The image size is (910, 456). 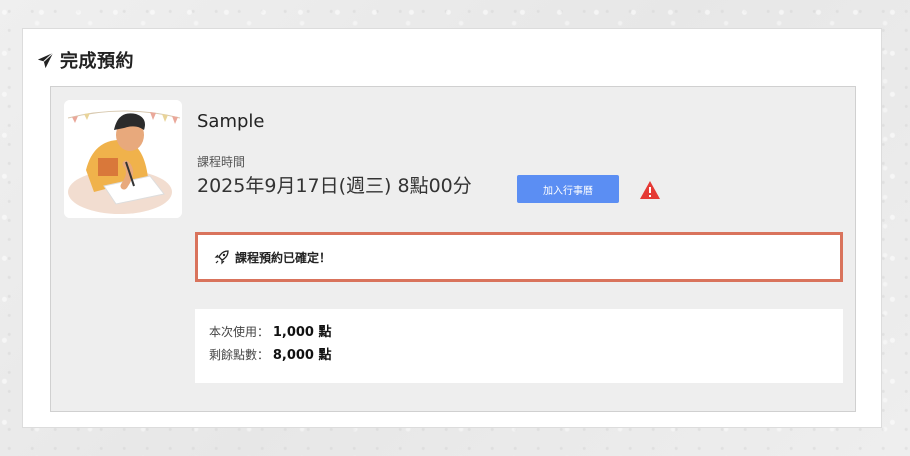 What do you see at coordinates (221, 162) in the screenshot?
I see `course-time-label: 課程時間` at bounding box center [221, 162].